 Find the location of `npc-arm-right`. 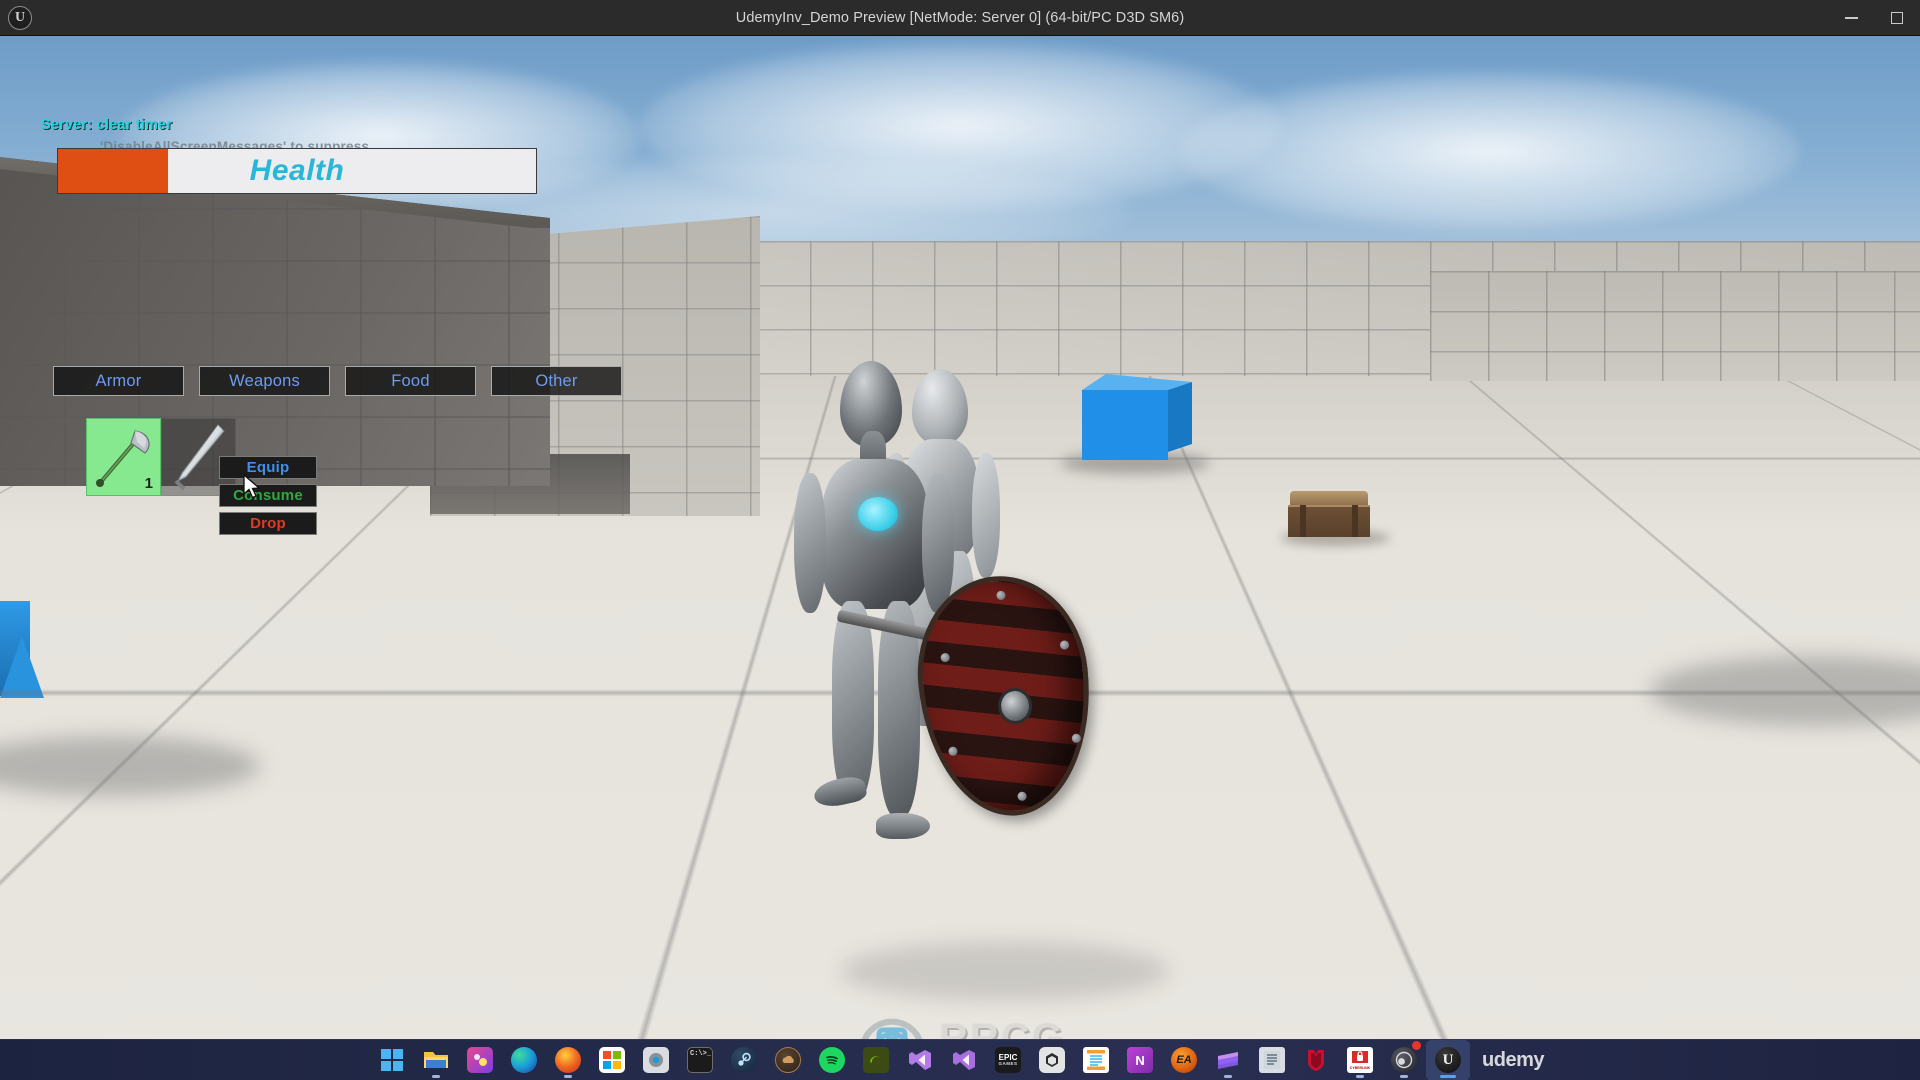

npc-arm-right is located at coordinates (986, 515).